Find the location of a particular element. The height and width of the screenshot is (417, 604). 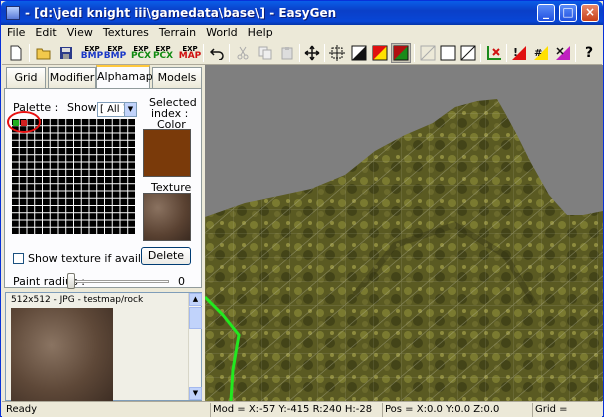

paint-radius-value: 0 is located at coordinates (181, 281).